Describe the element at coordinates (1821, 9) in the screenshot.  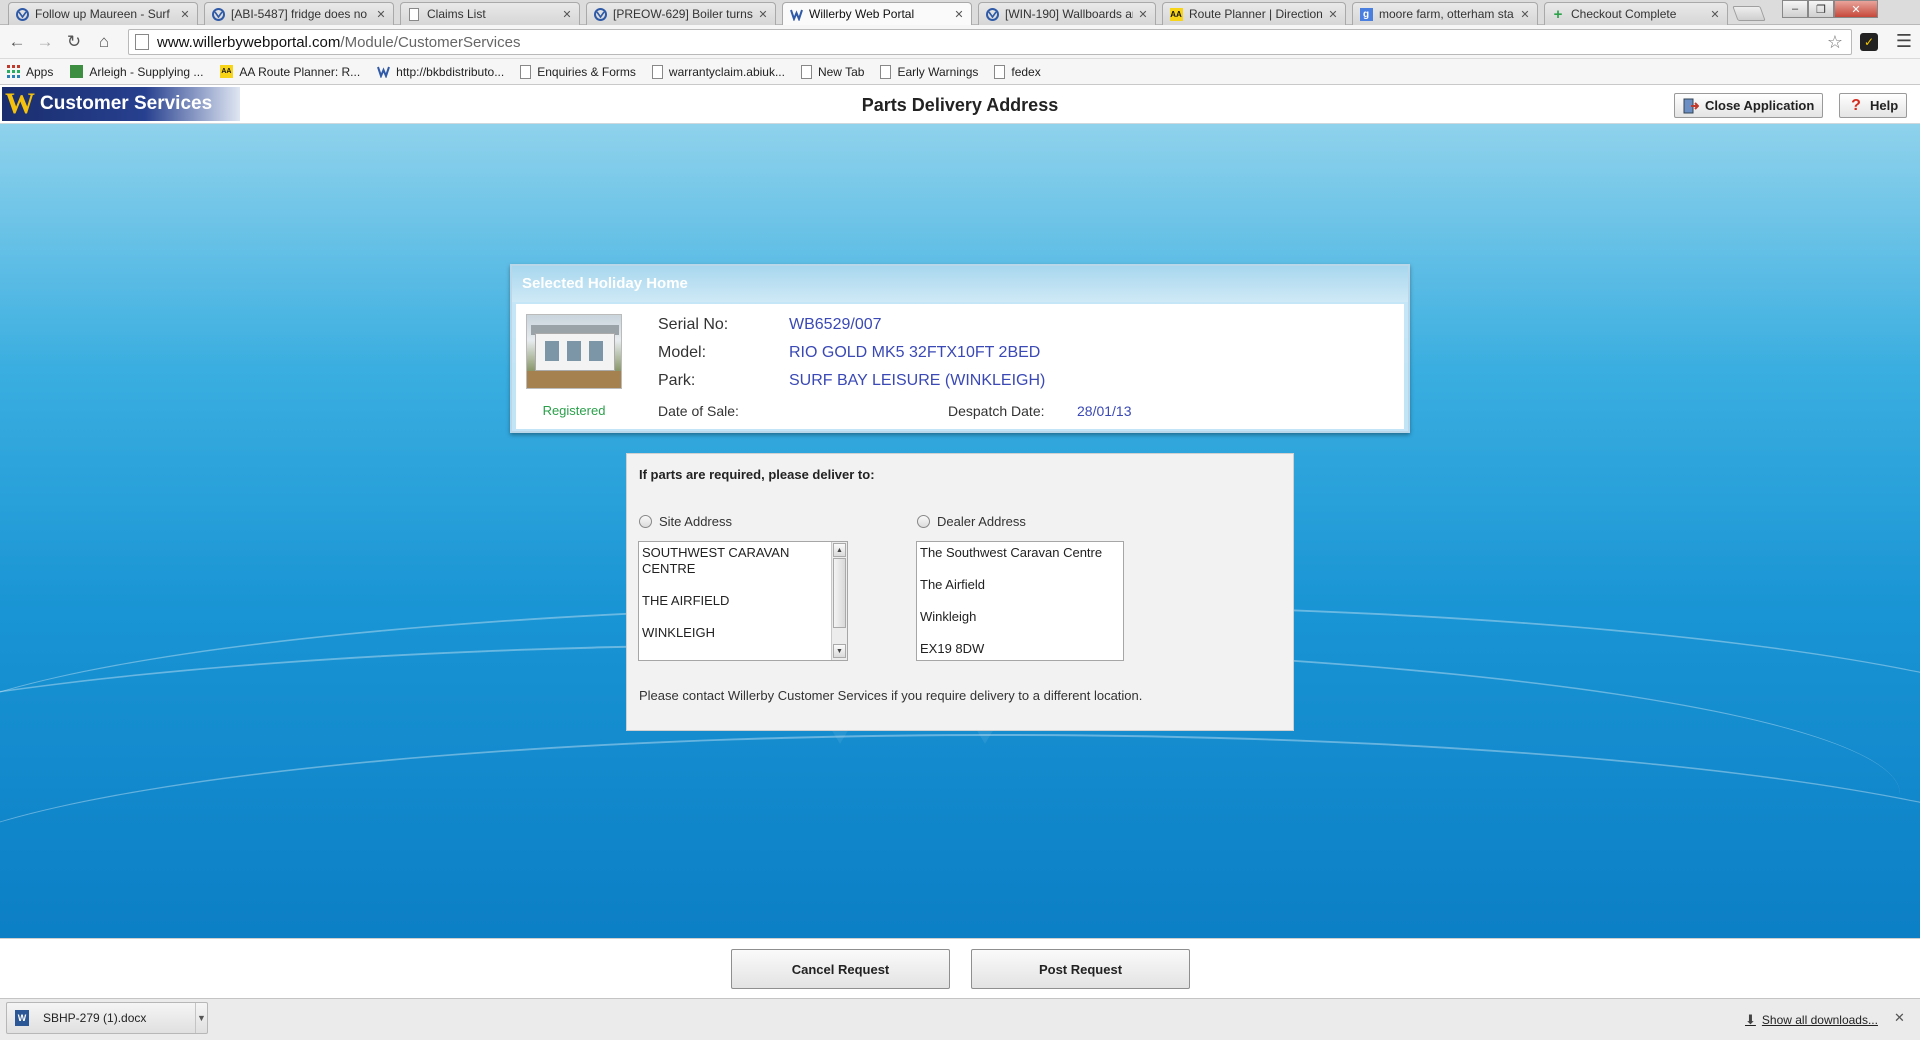
I see `restore-button: ❐` at that location.